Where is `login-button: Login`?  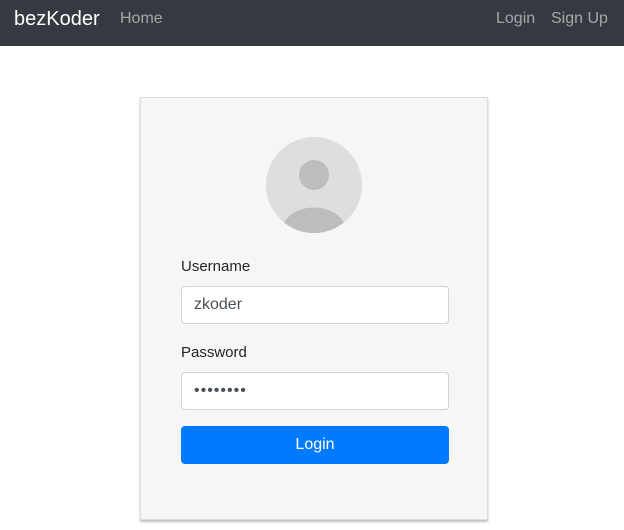 login-button: Login is located at coordinates (315, 445).